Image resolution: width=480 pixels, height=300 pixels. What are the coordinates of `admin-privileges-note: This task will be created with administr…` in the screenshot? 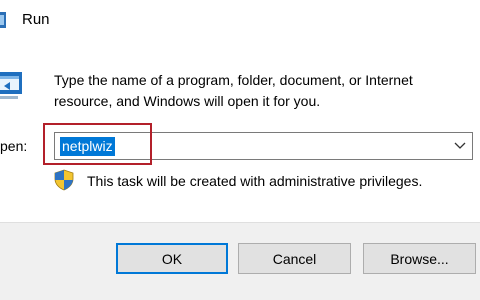 It's located at (255, 181).